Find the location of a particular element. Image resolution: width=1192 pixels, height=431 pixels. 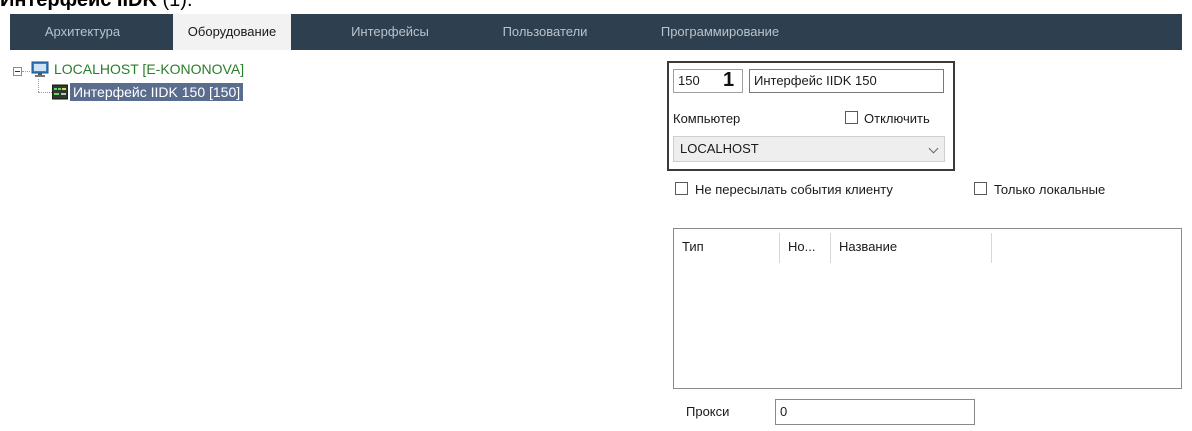

local-only-checkbox is located at coordinates (980, 188).